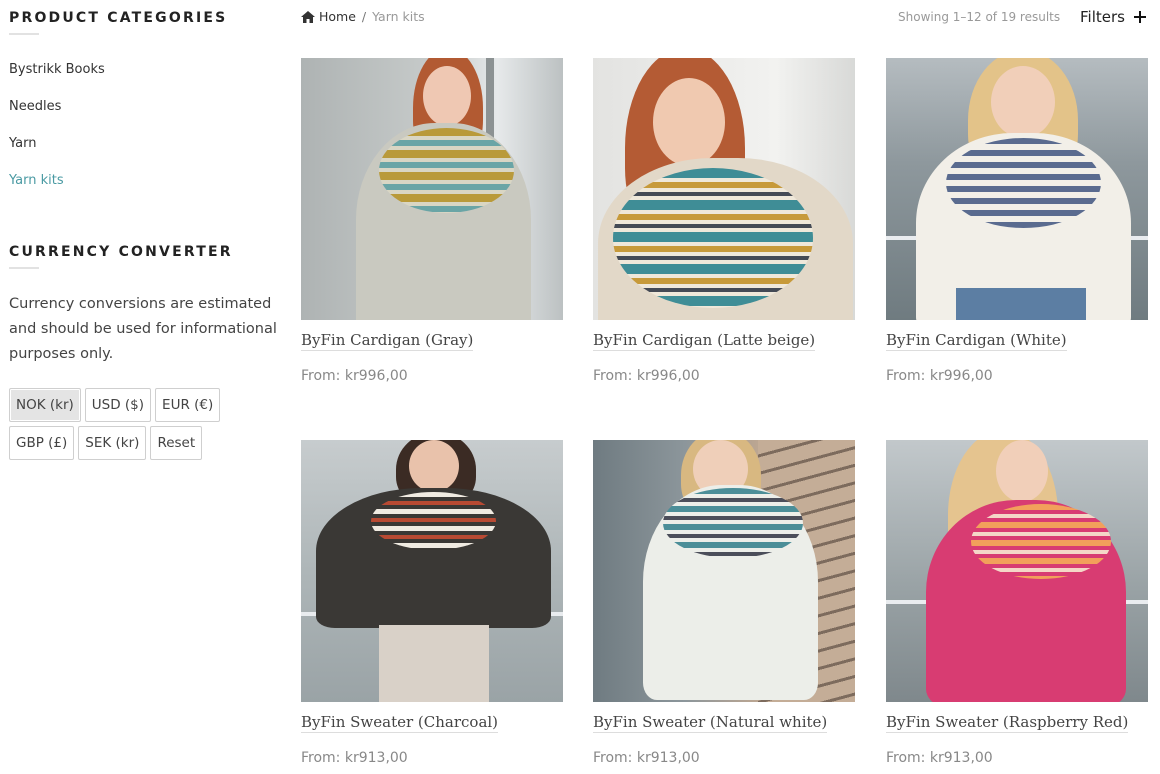 The height and width of the screenshot is (774, 1160). I want to click on product-image-charcoal-sweater, so click(432, 571).